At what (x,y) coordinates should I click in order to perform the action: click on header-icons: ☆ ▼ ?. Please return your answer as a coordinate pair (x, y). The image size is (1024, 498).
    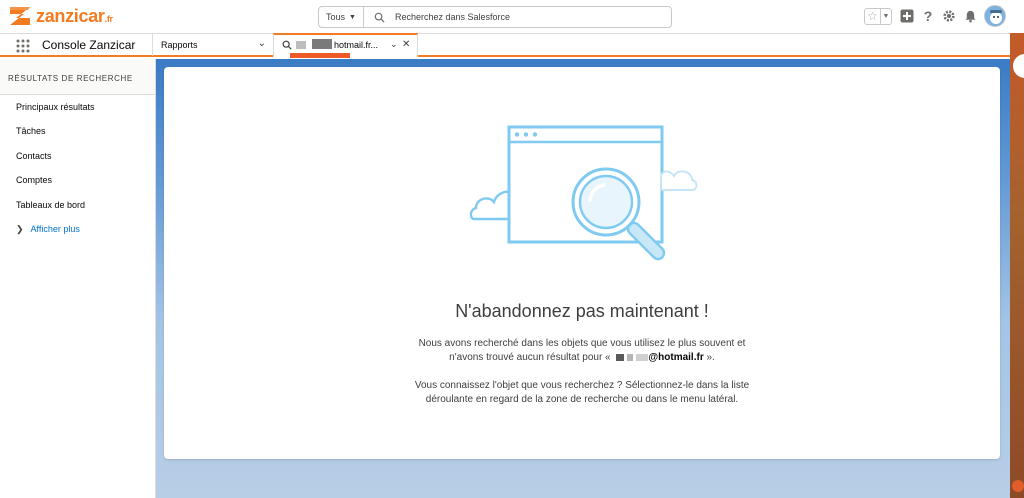
    Looking at the image, I should click on (935, 16).